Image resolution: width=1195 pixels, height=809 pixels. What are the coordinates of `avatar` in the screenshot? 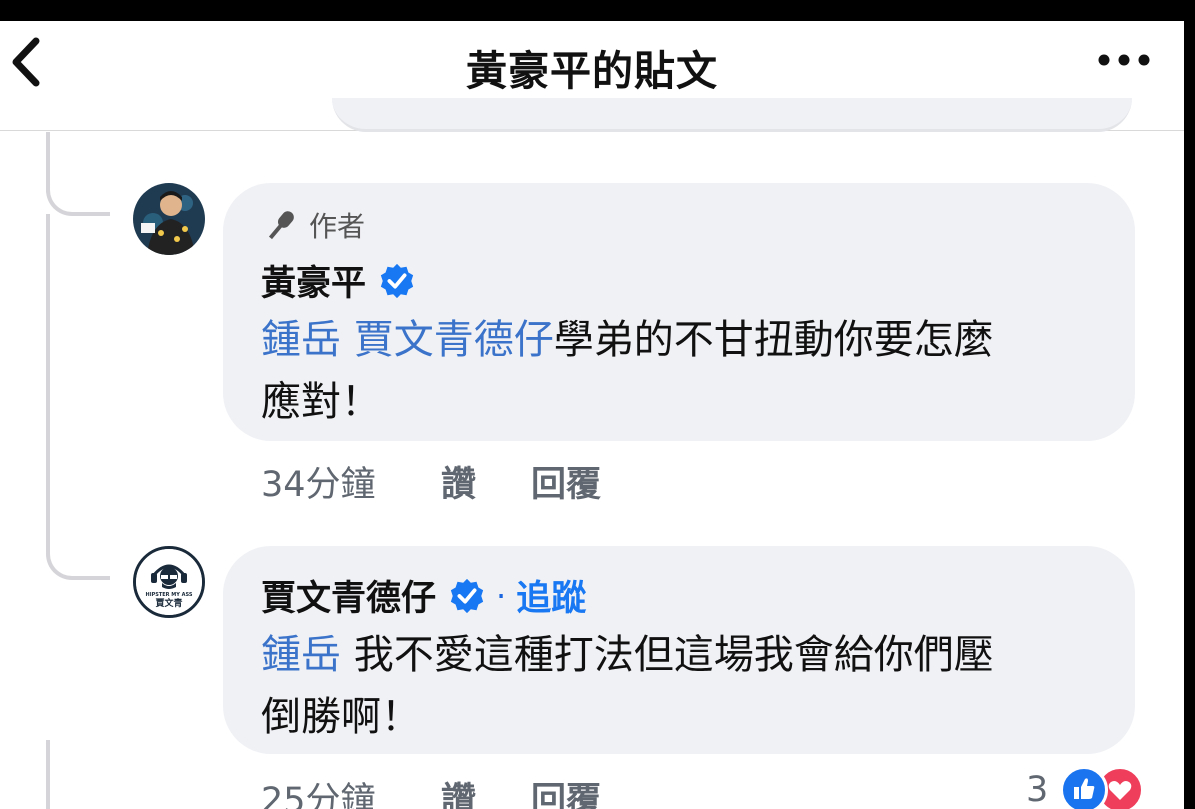 It's located at (169, 219).